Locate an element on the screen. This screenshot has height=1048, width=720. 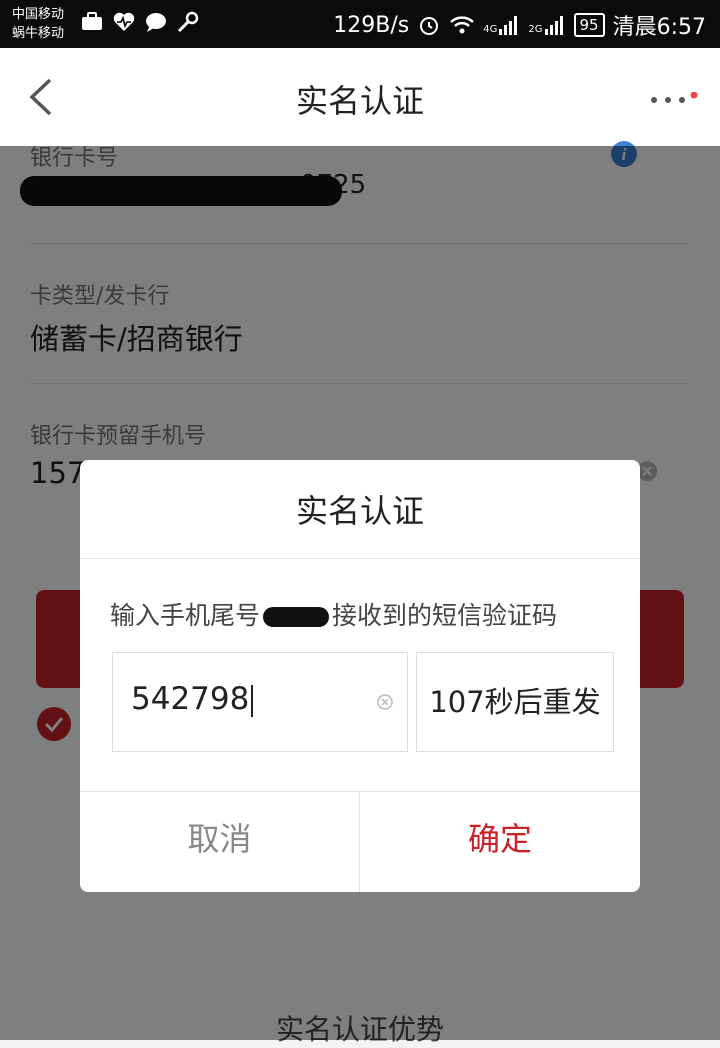
status-right: 129B/s 4G 2G 95 清晨6:57 is located at coordinates (519, 25).